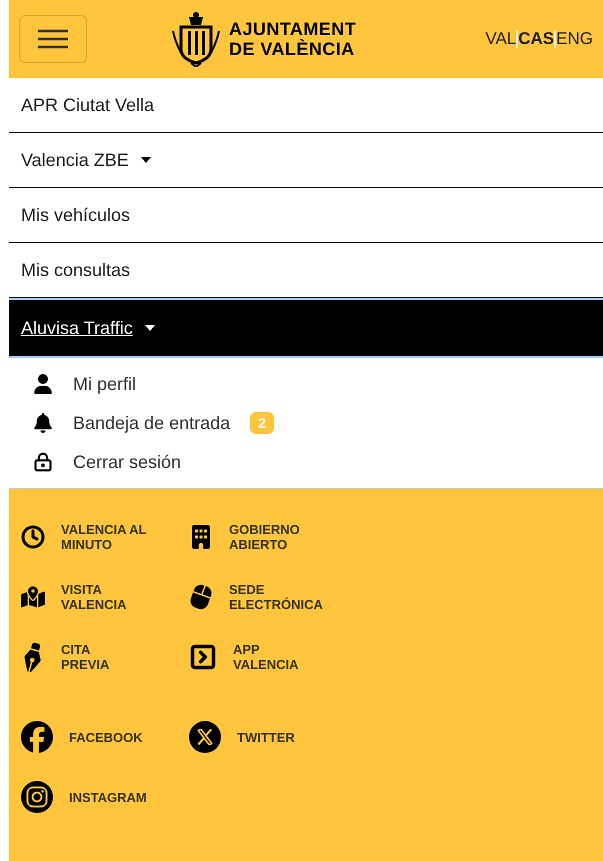 The height and width of the screenshot is (861, 603). Describe the element at coordinates (292, 49) in the screenshot. I see `logo-text: DE VALÈNCIA` at that location.